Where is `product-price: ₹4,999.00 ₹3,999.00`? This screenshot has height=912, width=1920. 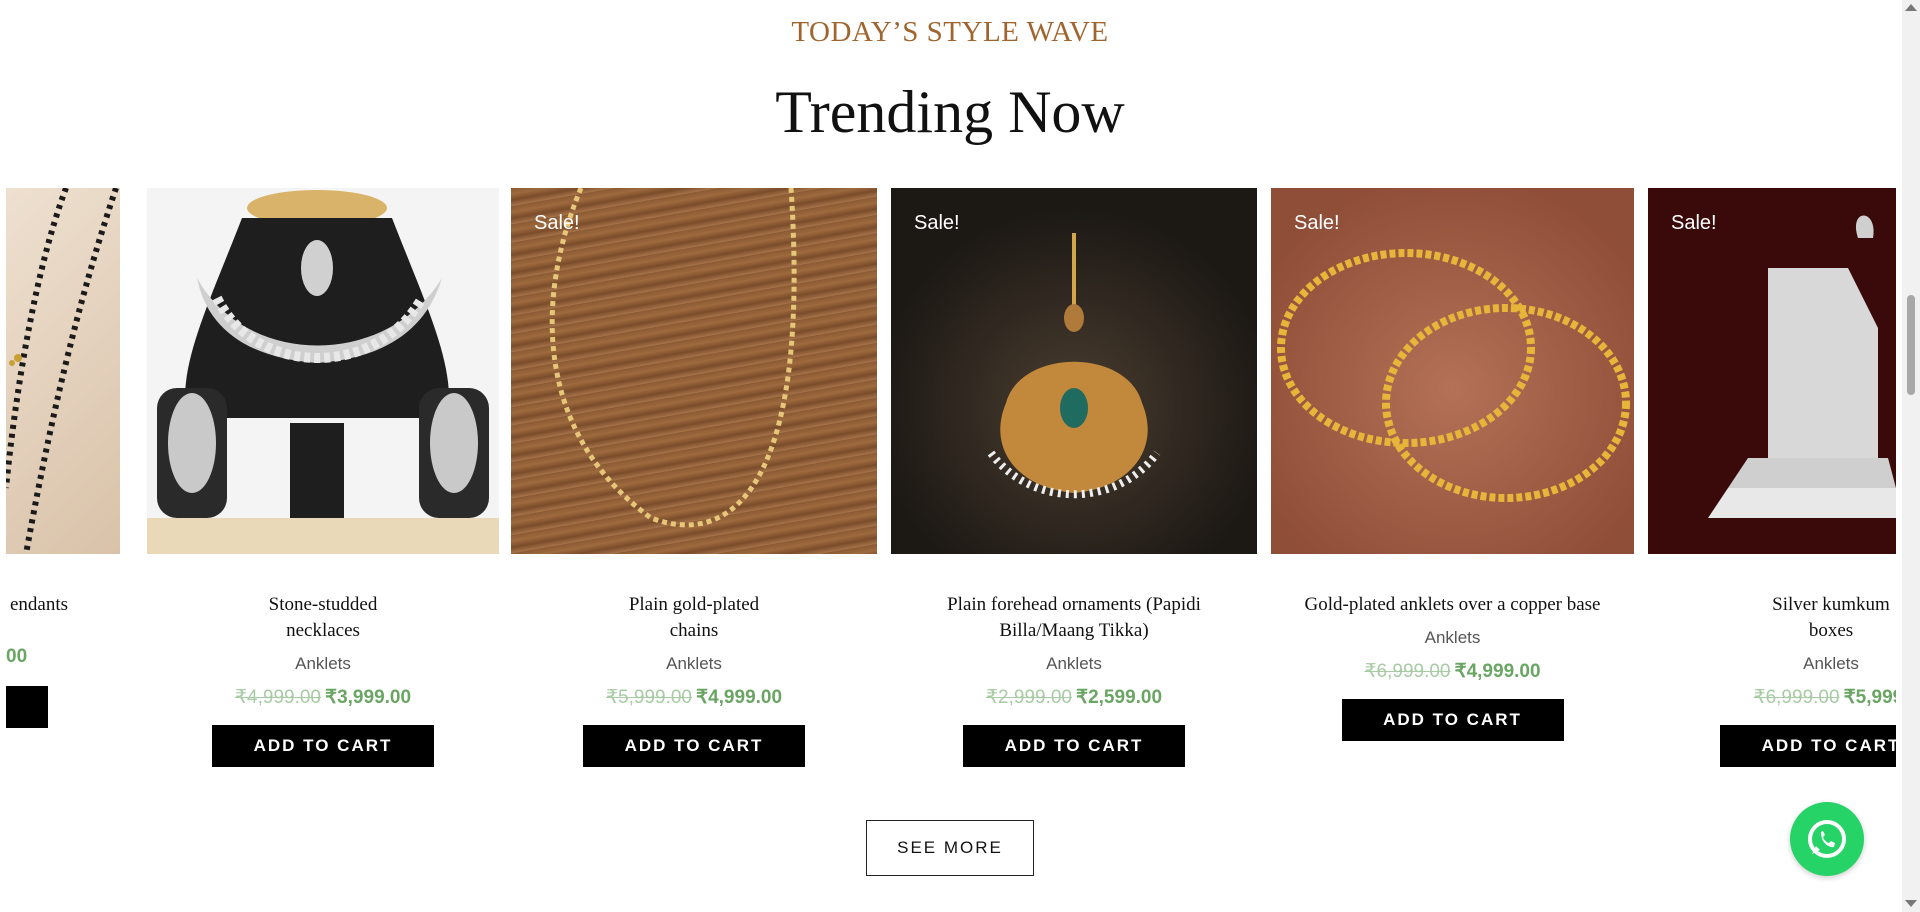 product-price: ₹4,999.00 ₹3,999.00 is located at coordinates (323, 697).